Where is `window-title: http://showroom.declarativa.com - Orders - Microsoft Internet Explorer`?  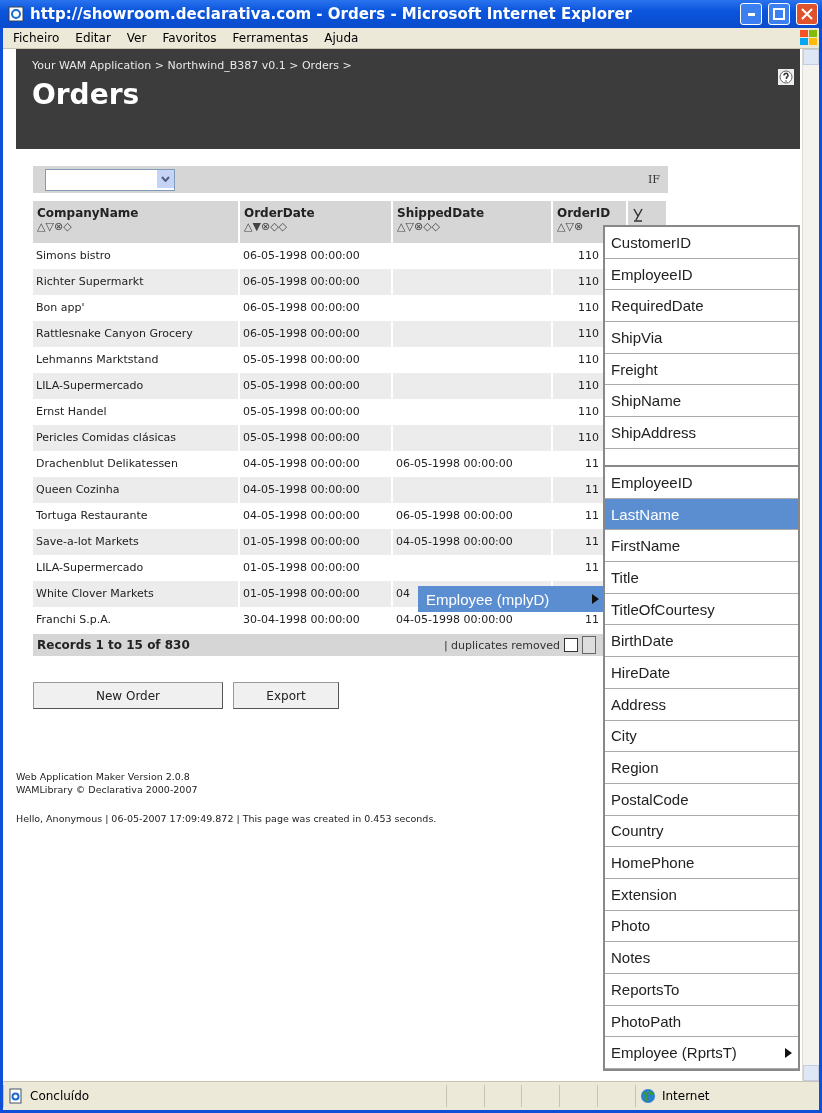
window-title: http://showroom.declarativa.com - Orders - Microsoft Internet Explorer is located at coordinates (331, 14).